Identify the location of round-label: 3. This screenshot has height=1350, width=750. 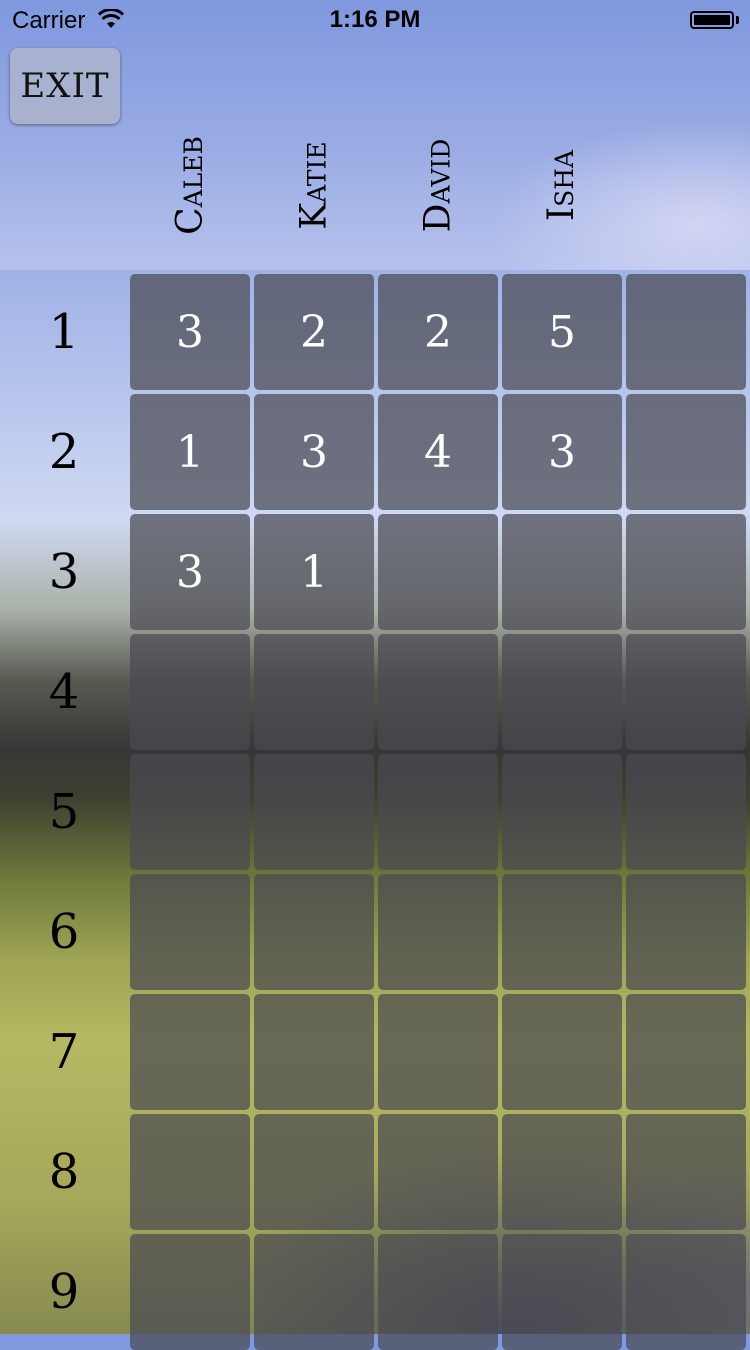
(64, 572).